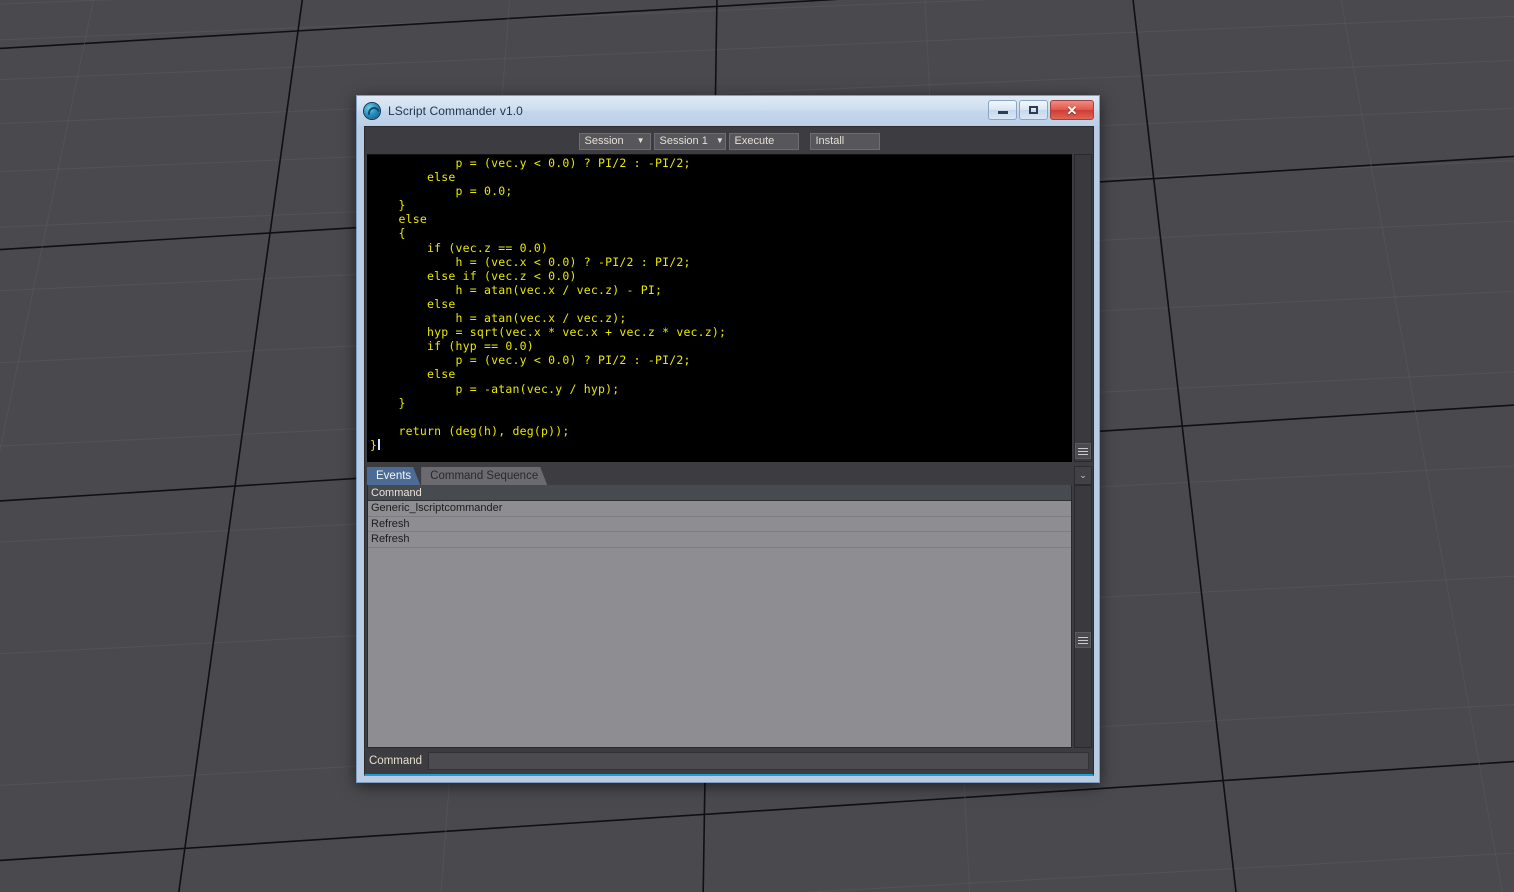 The image size is (1514, 892). What do you see at coordinates (1083, 308) in the screenshot?
I see `editor-scrollbar` at bounding box center [1083, 308].